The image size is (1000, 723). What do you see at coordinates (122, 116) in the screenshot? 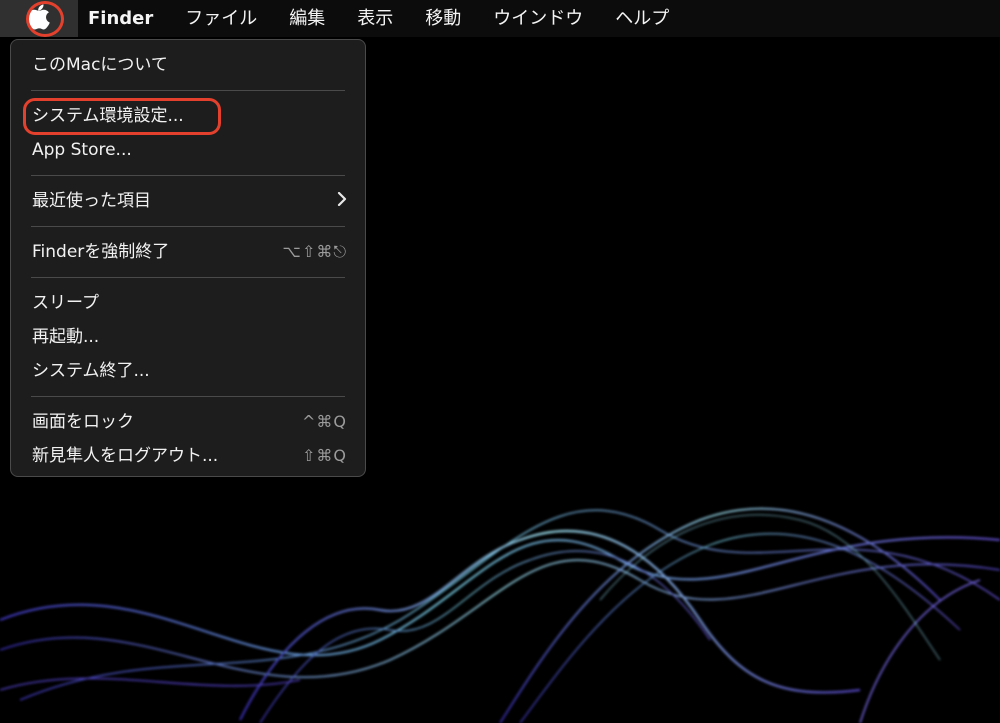
I see `highlight-box` at bounding box center [122, 116].